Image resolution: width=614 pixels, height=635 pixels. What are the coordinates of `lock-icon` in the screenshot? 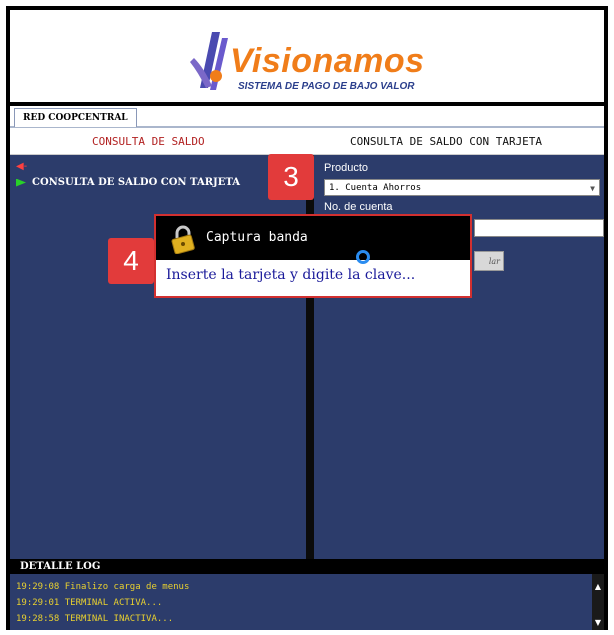 It's located at (183, 239).